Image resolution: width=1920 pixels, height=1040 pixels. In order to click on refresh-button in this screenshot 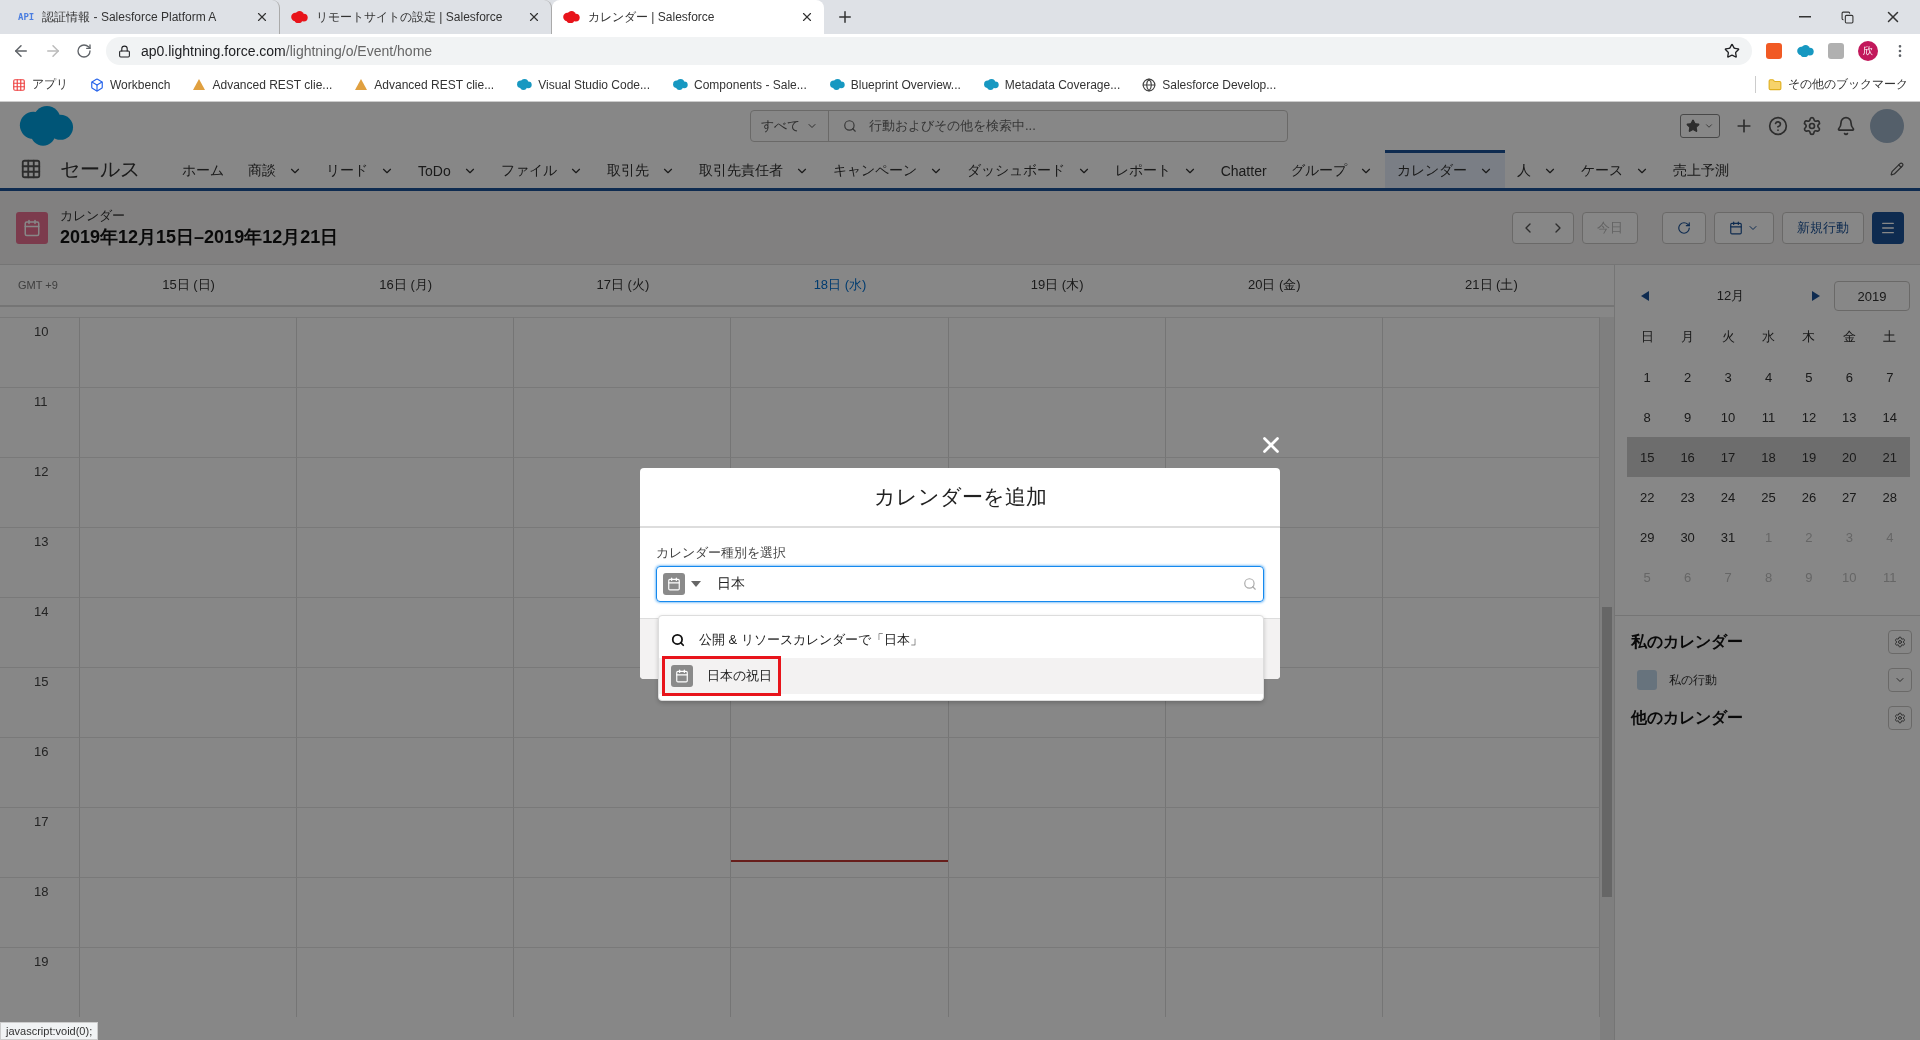, I will do `click(1684, 227)`.